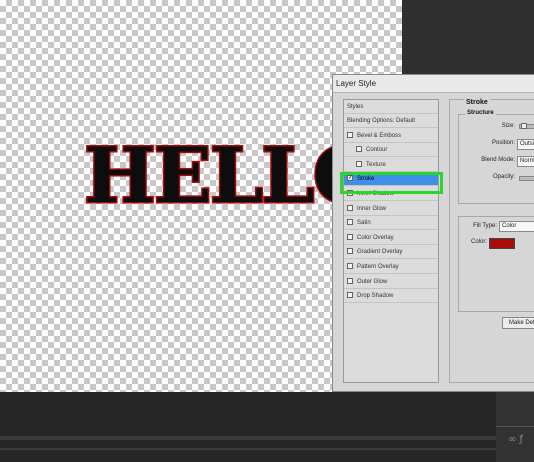 The image size is (534, 462). I want to click on style-item-color-overlay: Color Overlay, so click(391, 238).